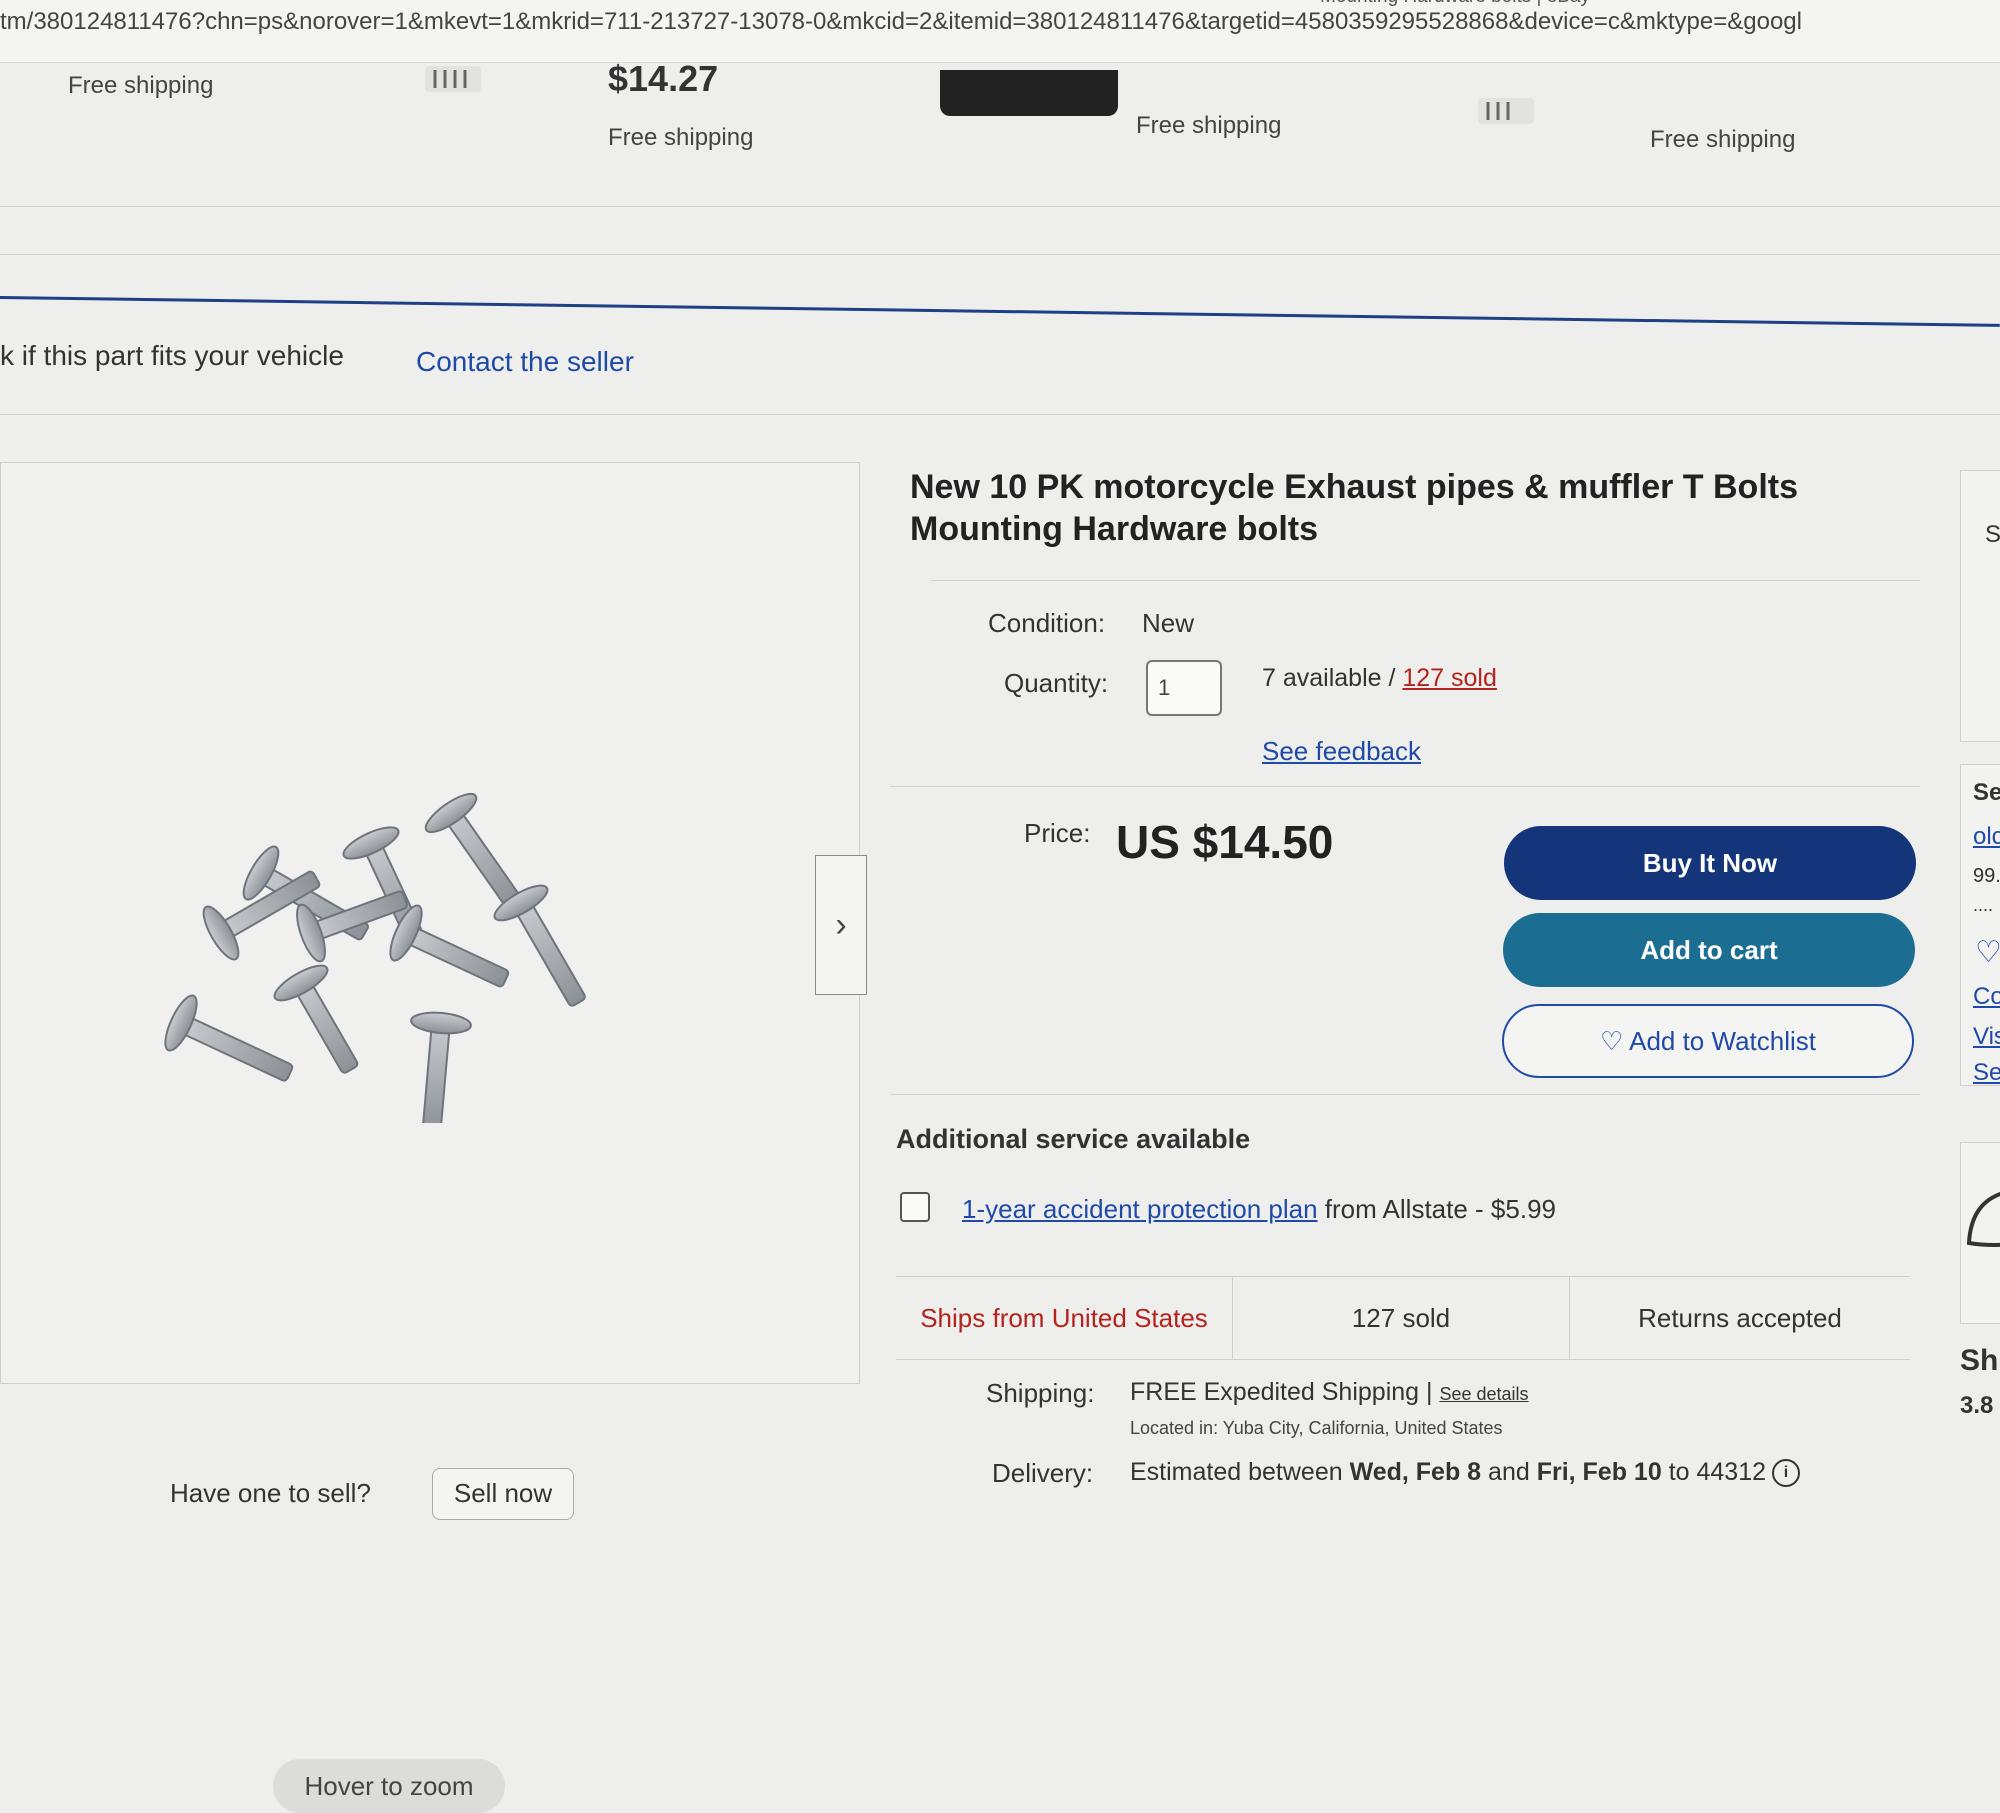  Describe the element at coordinates (1184, 688) in the screenshot. I see `quantity-input` at that location.